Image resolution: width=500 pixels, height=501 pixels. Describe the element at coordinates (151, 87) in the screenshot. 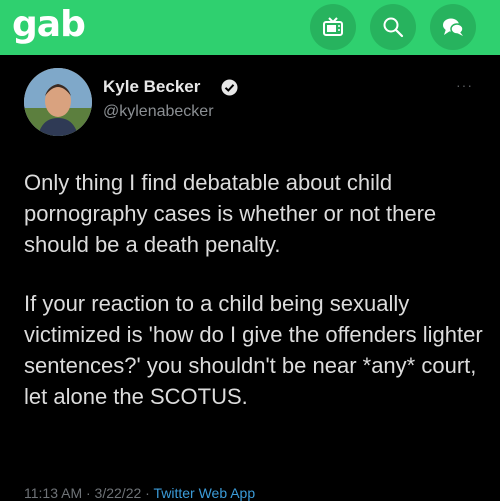

I see `author-name: Kyle Becker` at that location.